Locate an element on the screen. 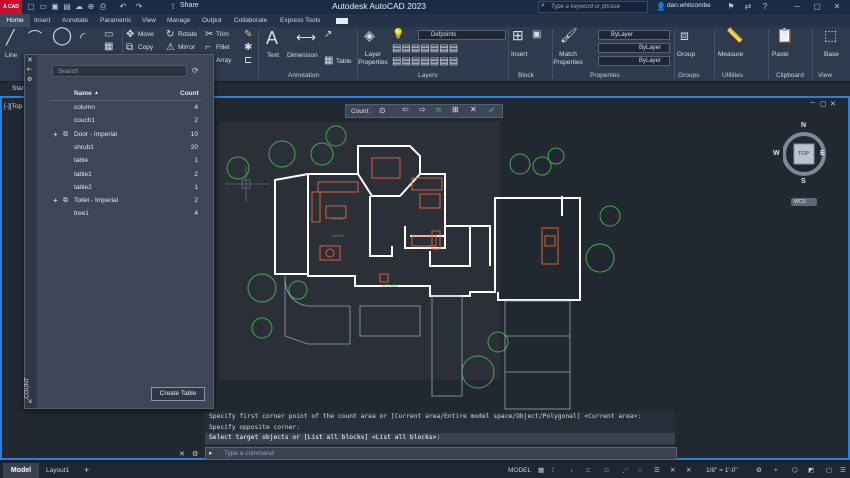 The width and height of the screenshot is (850, 478). paste-icon: 📋 is located at coordinates (784, 35).